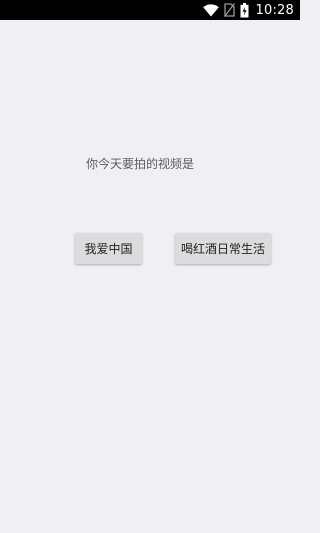  I want to click on option-button-i-love-china: 我爱中国, so click(108, 248).